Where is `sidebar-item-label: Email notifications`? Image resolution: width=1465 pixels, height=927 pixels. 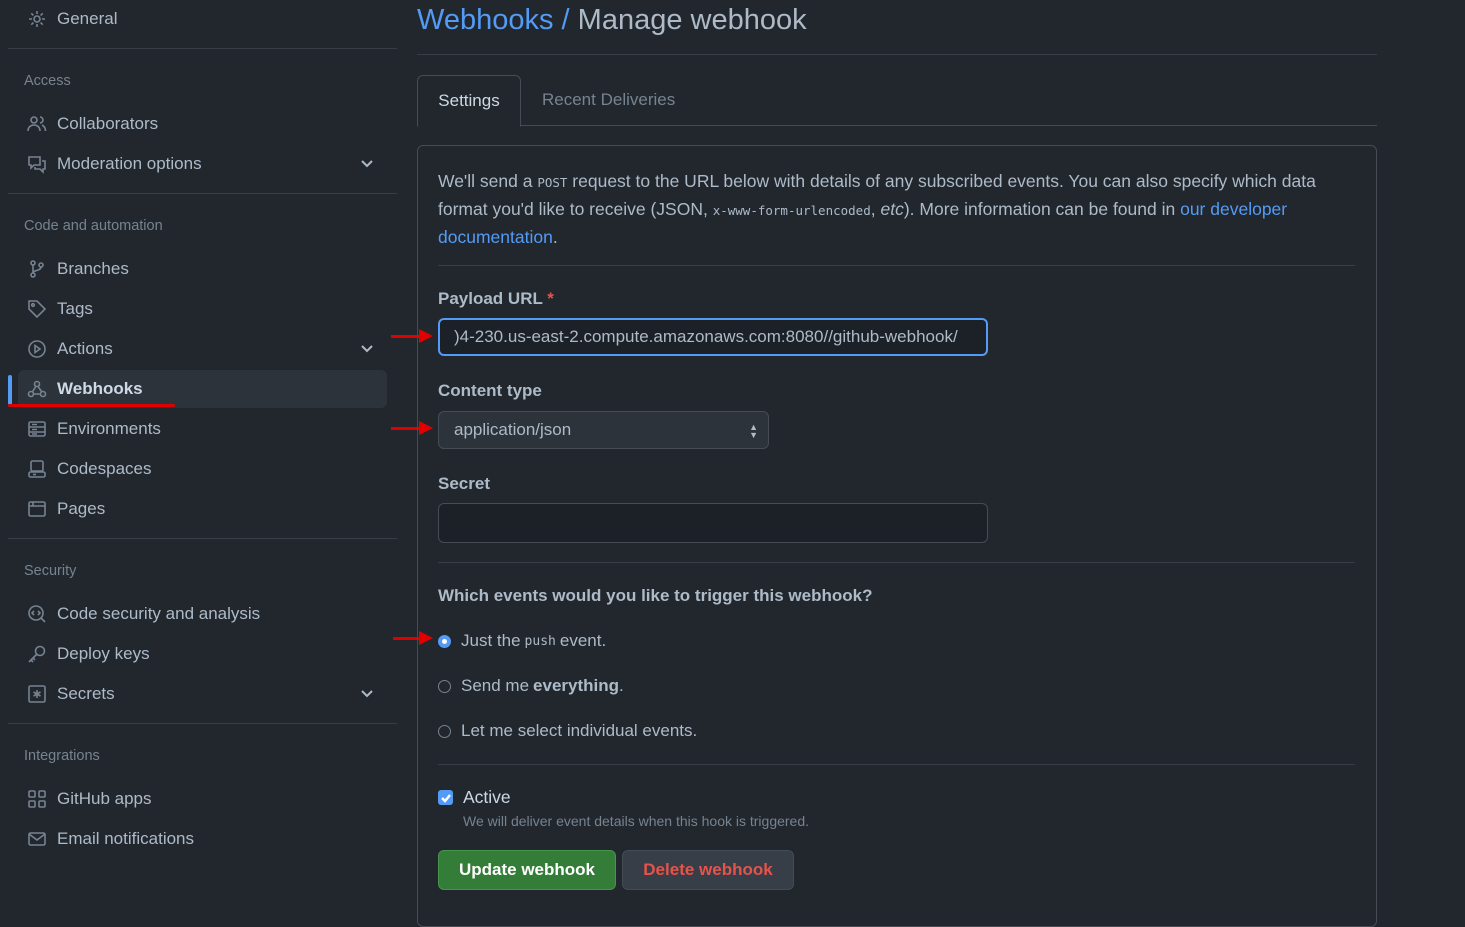 sidebar-item-label: Email notifications is located at coordinates (126, 838).